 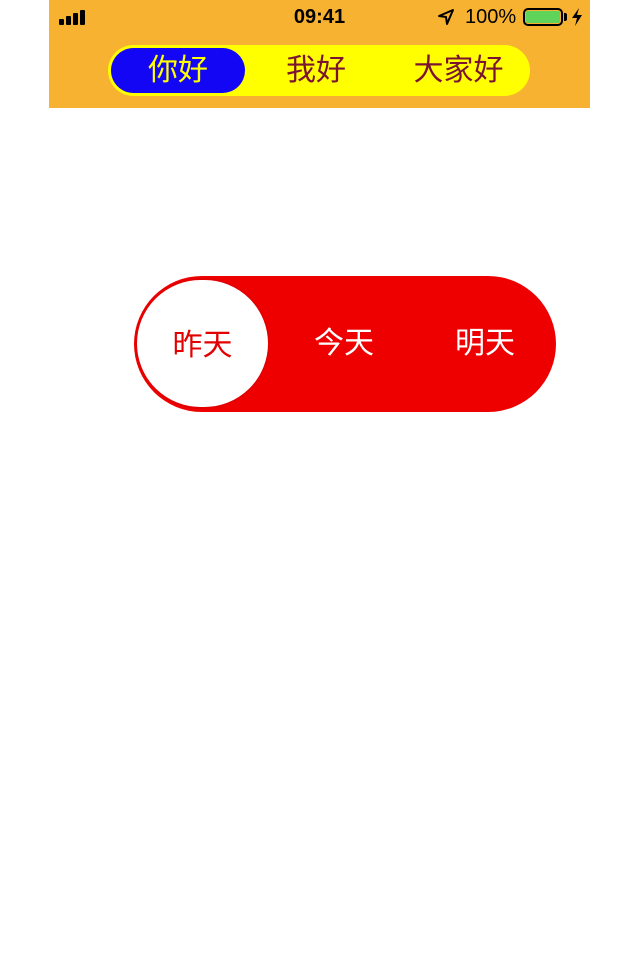 I want to click on day-segmented-control: 昨天 今天 明天, so click(x=345, y=344).